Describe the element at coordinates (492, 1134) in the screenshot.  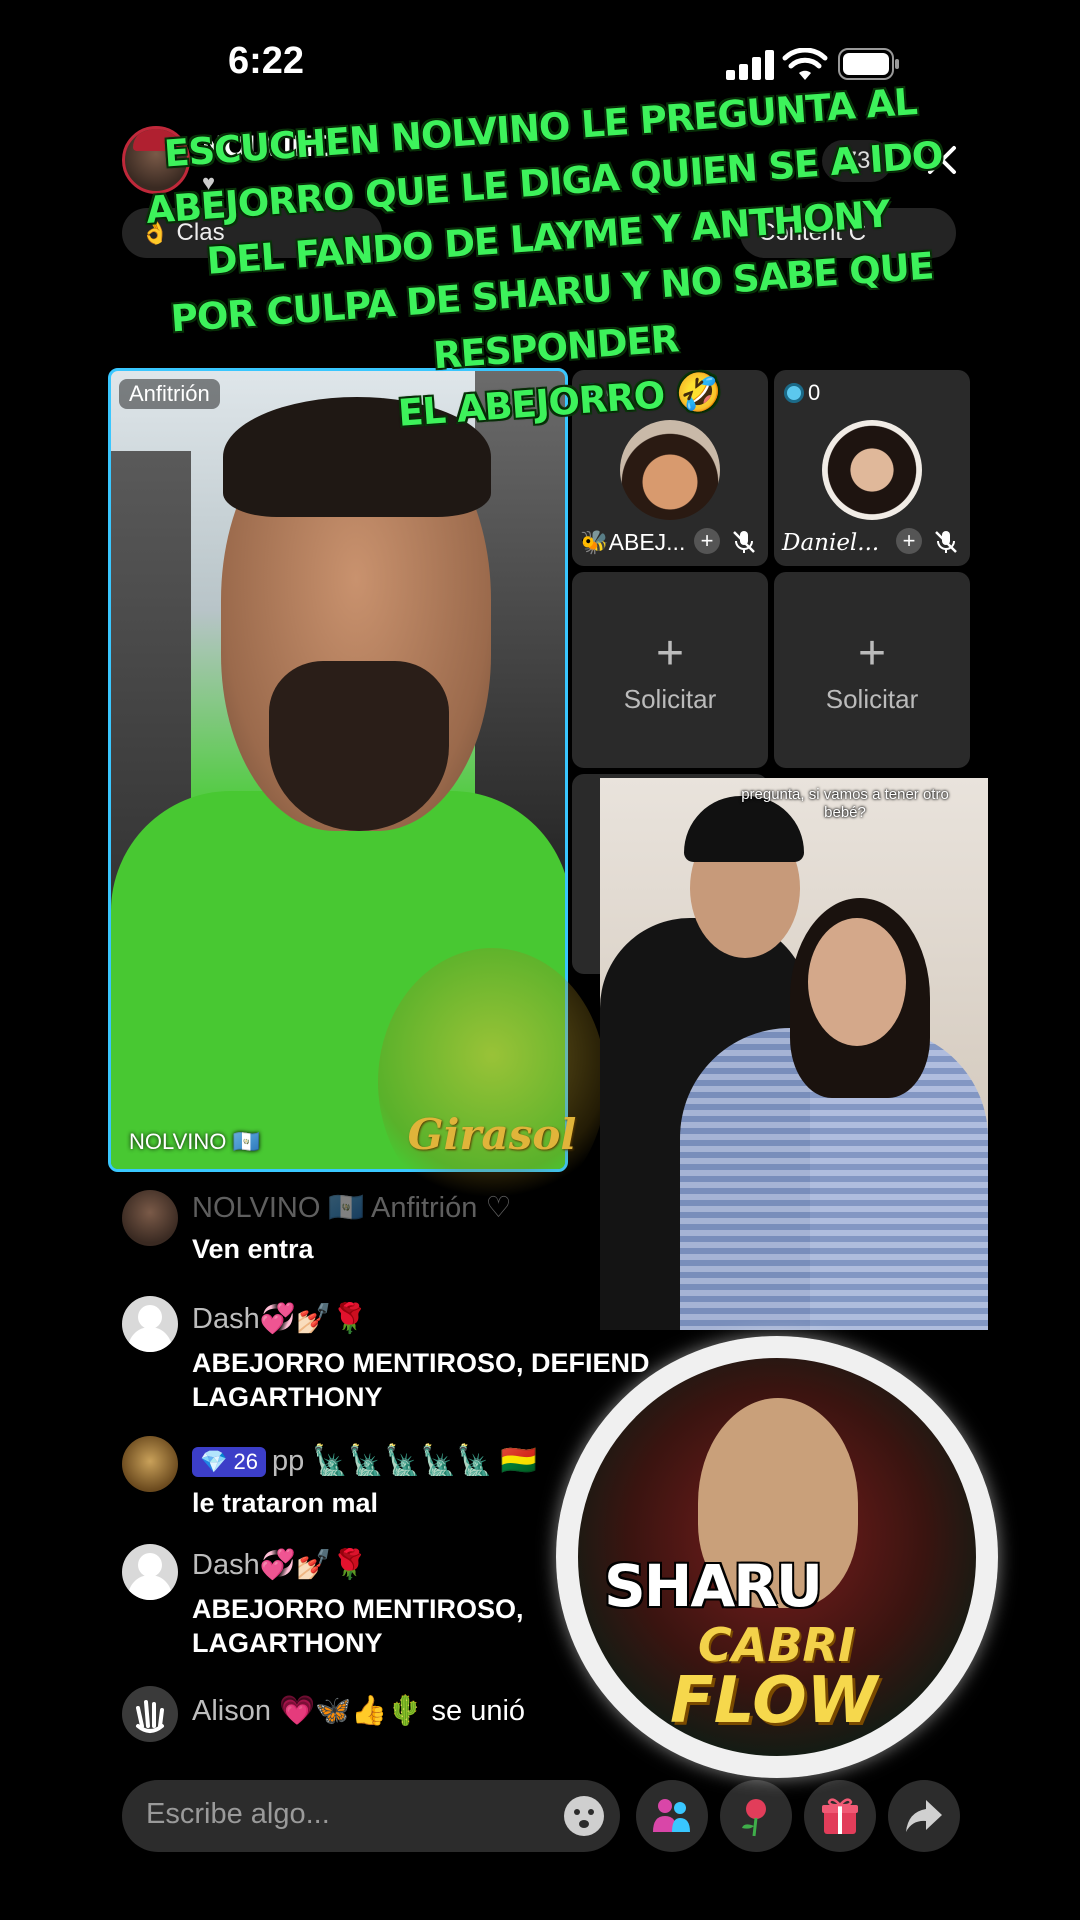
I see `watermark-text: Girasol` at that location.